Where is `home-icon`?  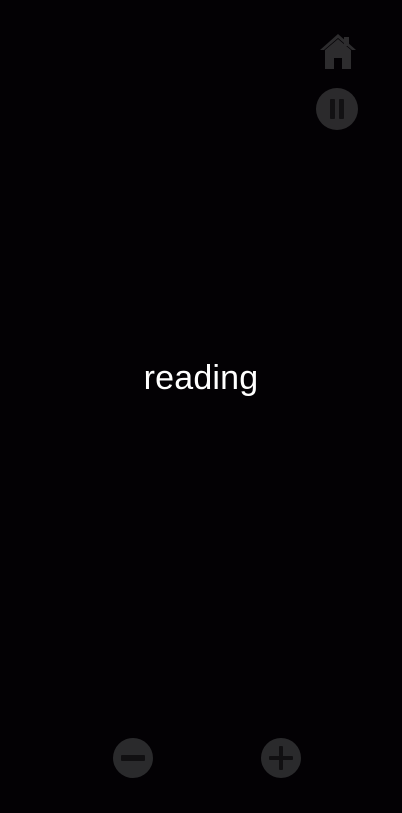 home-icon is located at coordinates (338, 51).